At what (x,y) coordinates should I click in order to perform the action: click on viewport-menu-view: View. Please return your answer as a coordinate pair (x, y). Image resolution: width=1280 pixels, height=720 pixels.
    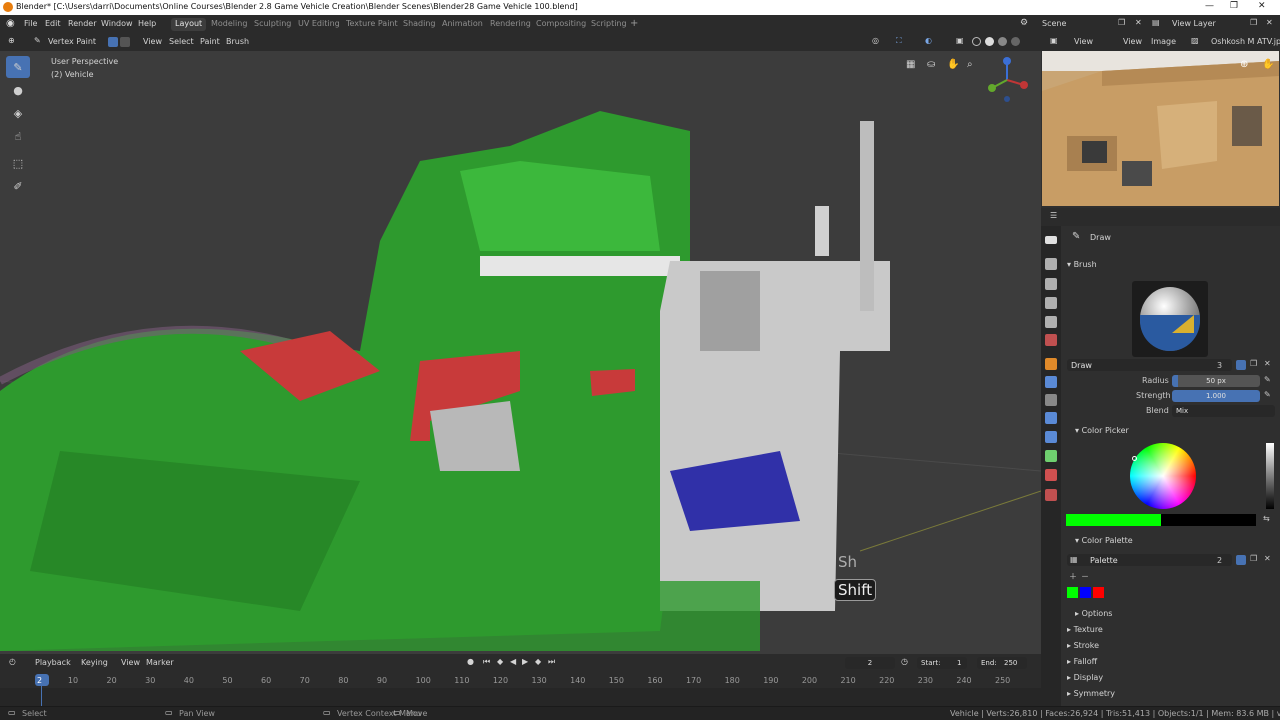
    Looking at the image, I should click on (152, 41).